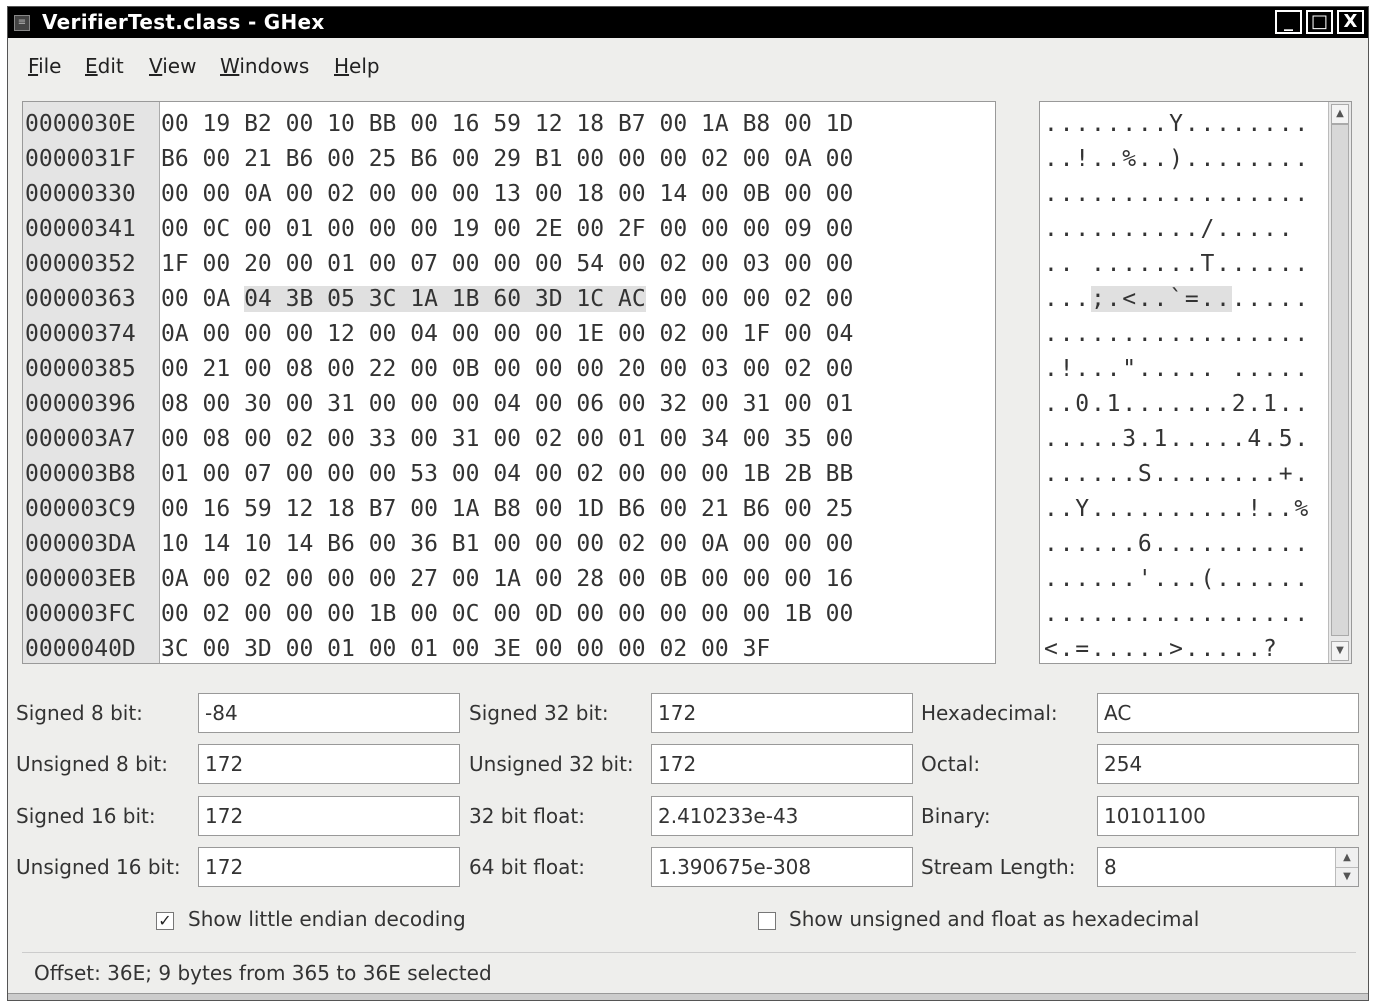 The width and height of the screenshot is (1375, 1003). I want to click on ascii-row: .....3.1.....4.5., so click(1177, 439).